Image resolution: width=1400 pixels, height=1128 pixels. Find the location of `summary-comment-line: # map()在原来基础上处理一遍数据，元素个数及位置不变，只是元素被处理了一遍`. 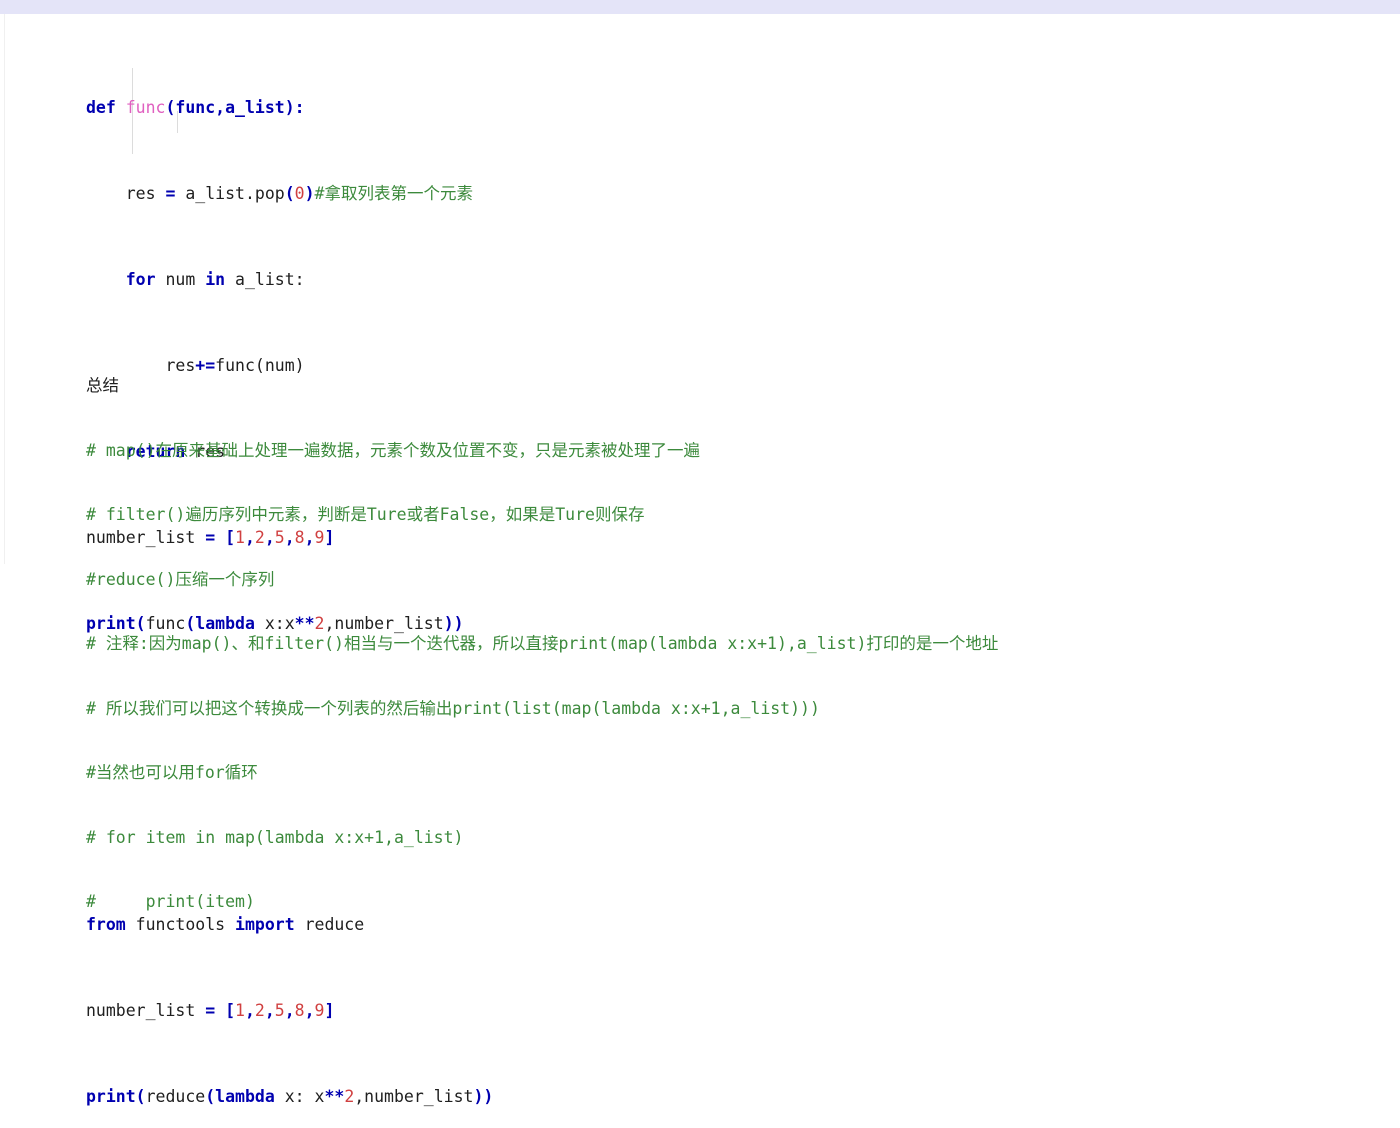

summary-comment-line: # map()在原来基础上处理一遍数据，元素个数及位置不变，只是元素被处理了一遍 is located at coordinates (393, 450).